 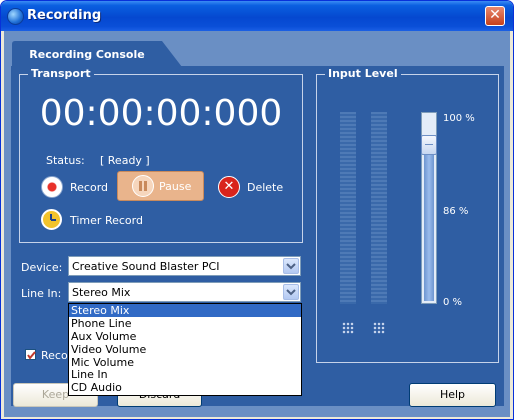 I want to click on tab-label: Recording Console, so click(x=87, y=54).